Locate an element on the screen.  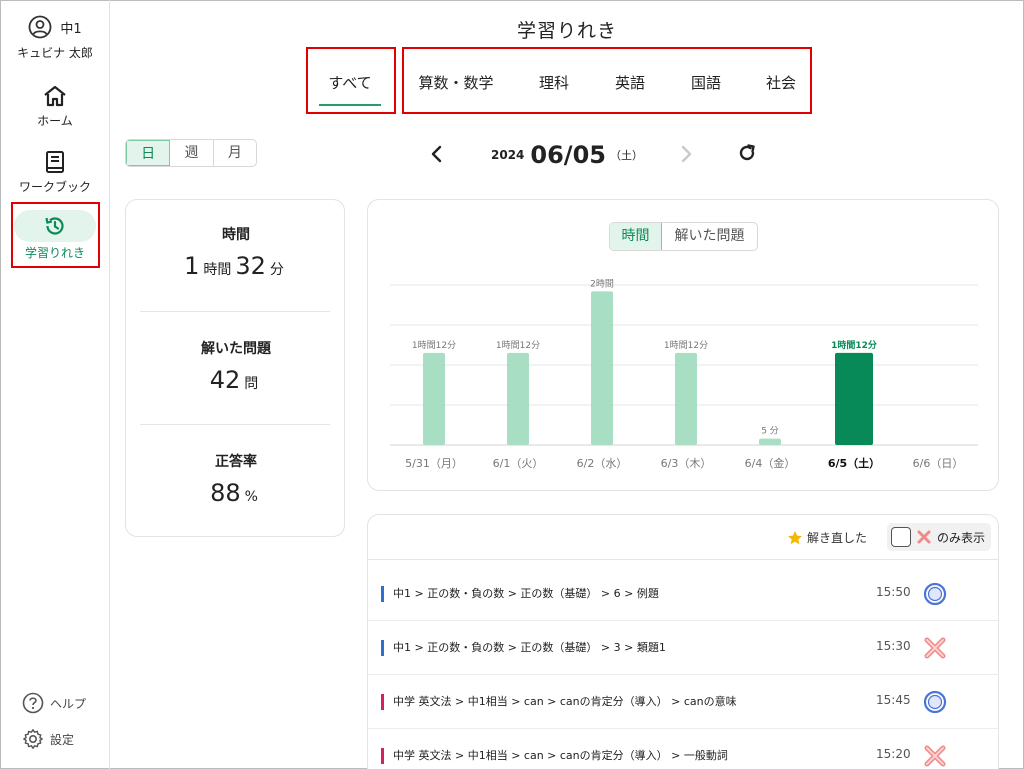
history-row-time: 15:20 is located at coordinates (893, 754).